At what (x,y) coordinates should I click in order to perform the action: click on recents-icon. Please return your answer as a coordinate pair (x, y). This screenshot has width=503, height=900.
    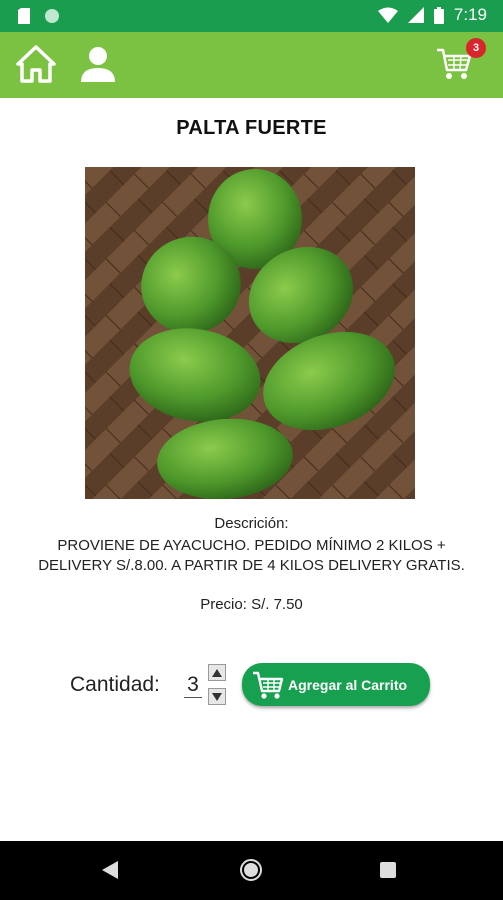
    Looking at the image, I should click on (388, 870).